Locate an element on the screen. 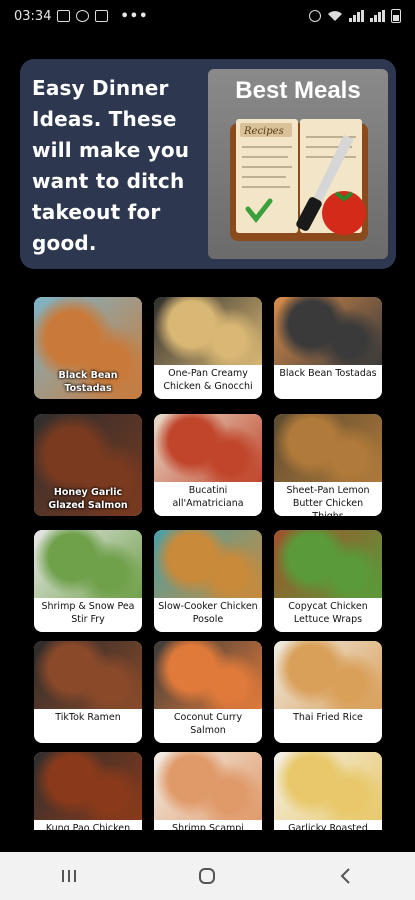 The width and height of the screenshot is (415, 900). more-notifications-icon: ••• is located at coordinates (134, 16).